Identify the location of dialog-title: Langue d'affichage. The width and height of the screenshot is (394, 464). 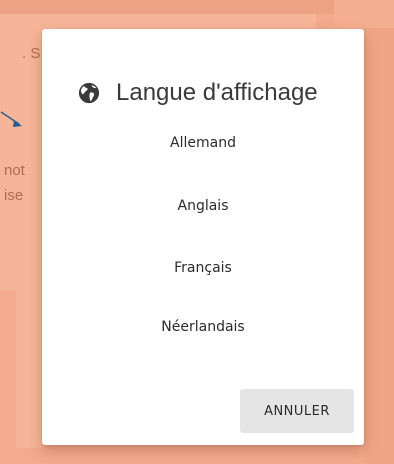
(217, 92).